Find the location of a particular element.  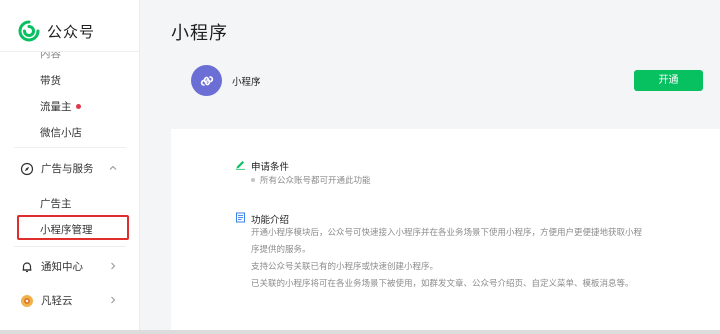

mini-program-avatar is located at coordinates (206, 80).